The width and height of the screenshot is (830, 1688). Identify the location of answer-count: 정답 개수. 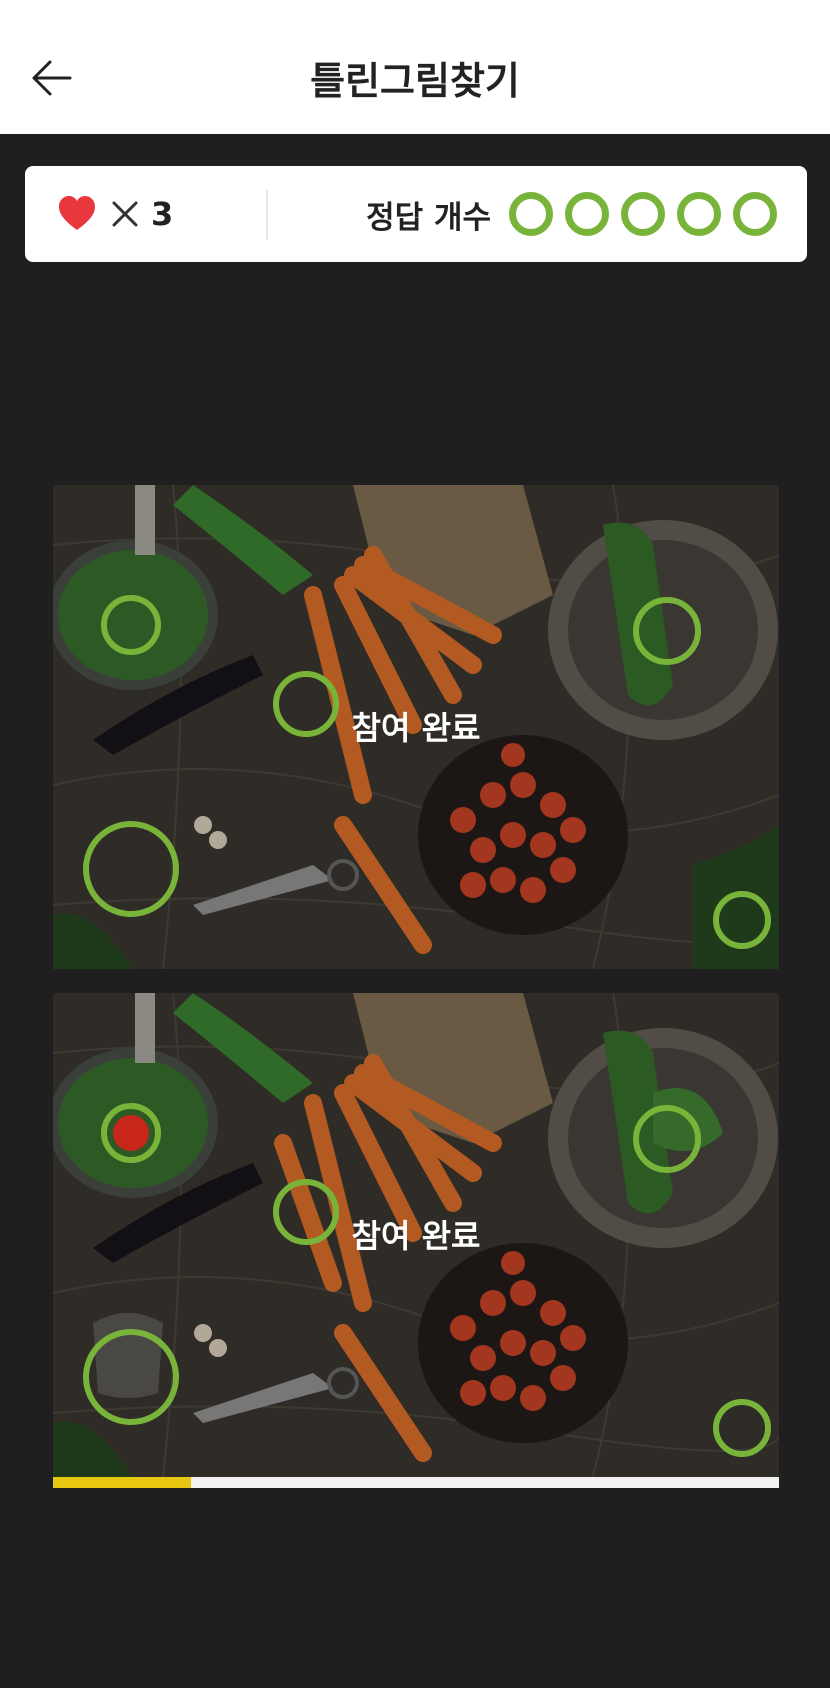
(571, 214).